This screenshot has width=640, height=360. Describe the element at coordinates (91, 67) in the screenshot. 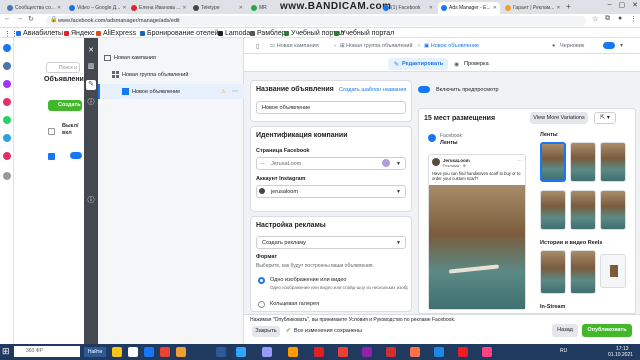

I see `chart-icon: ▥` at that location.